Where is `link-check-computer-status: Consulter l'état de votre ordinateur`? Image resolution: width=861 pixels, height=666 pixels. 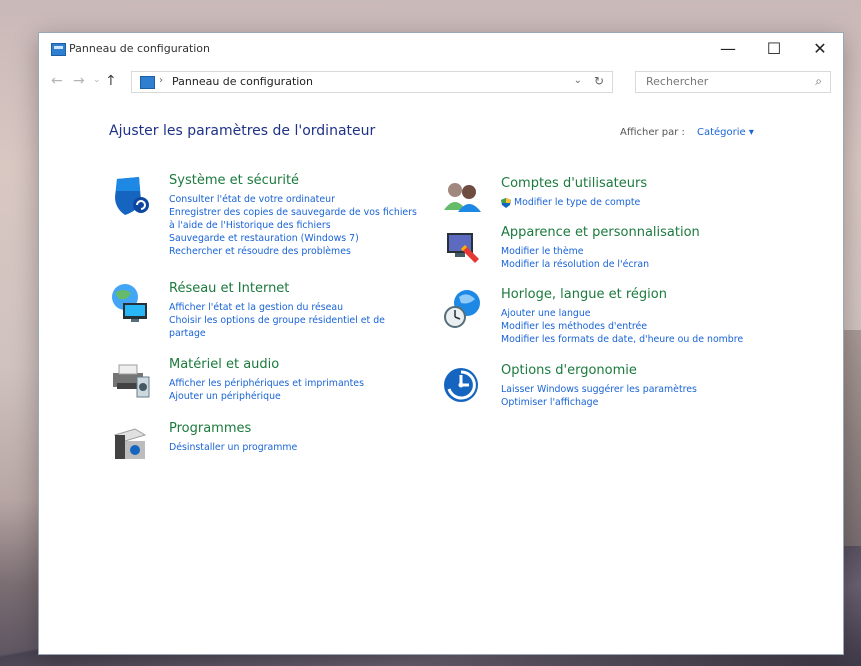
link-check-computer-status: Consulter l'état de votre ordinateur is located at coordinates (293, 199).